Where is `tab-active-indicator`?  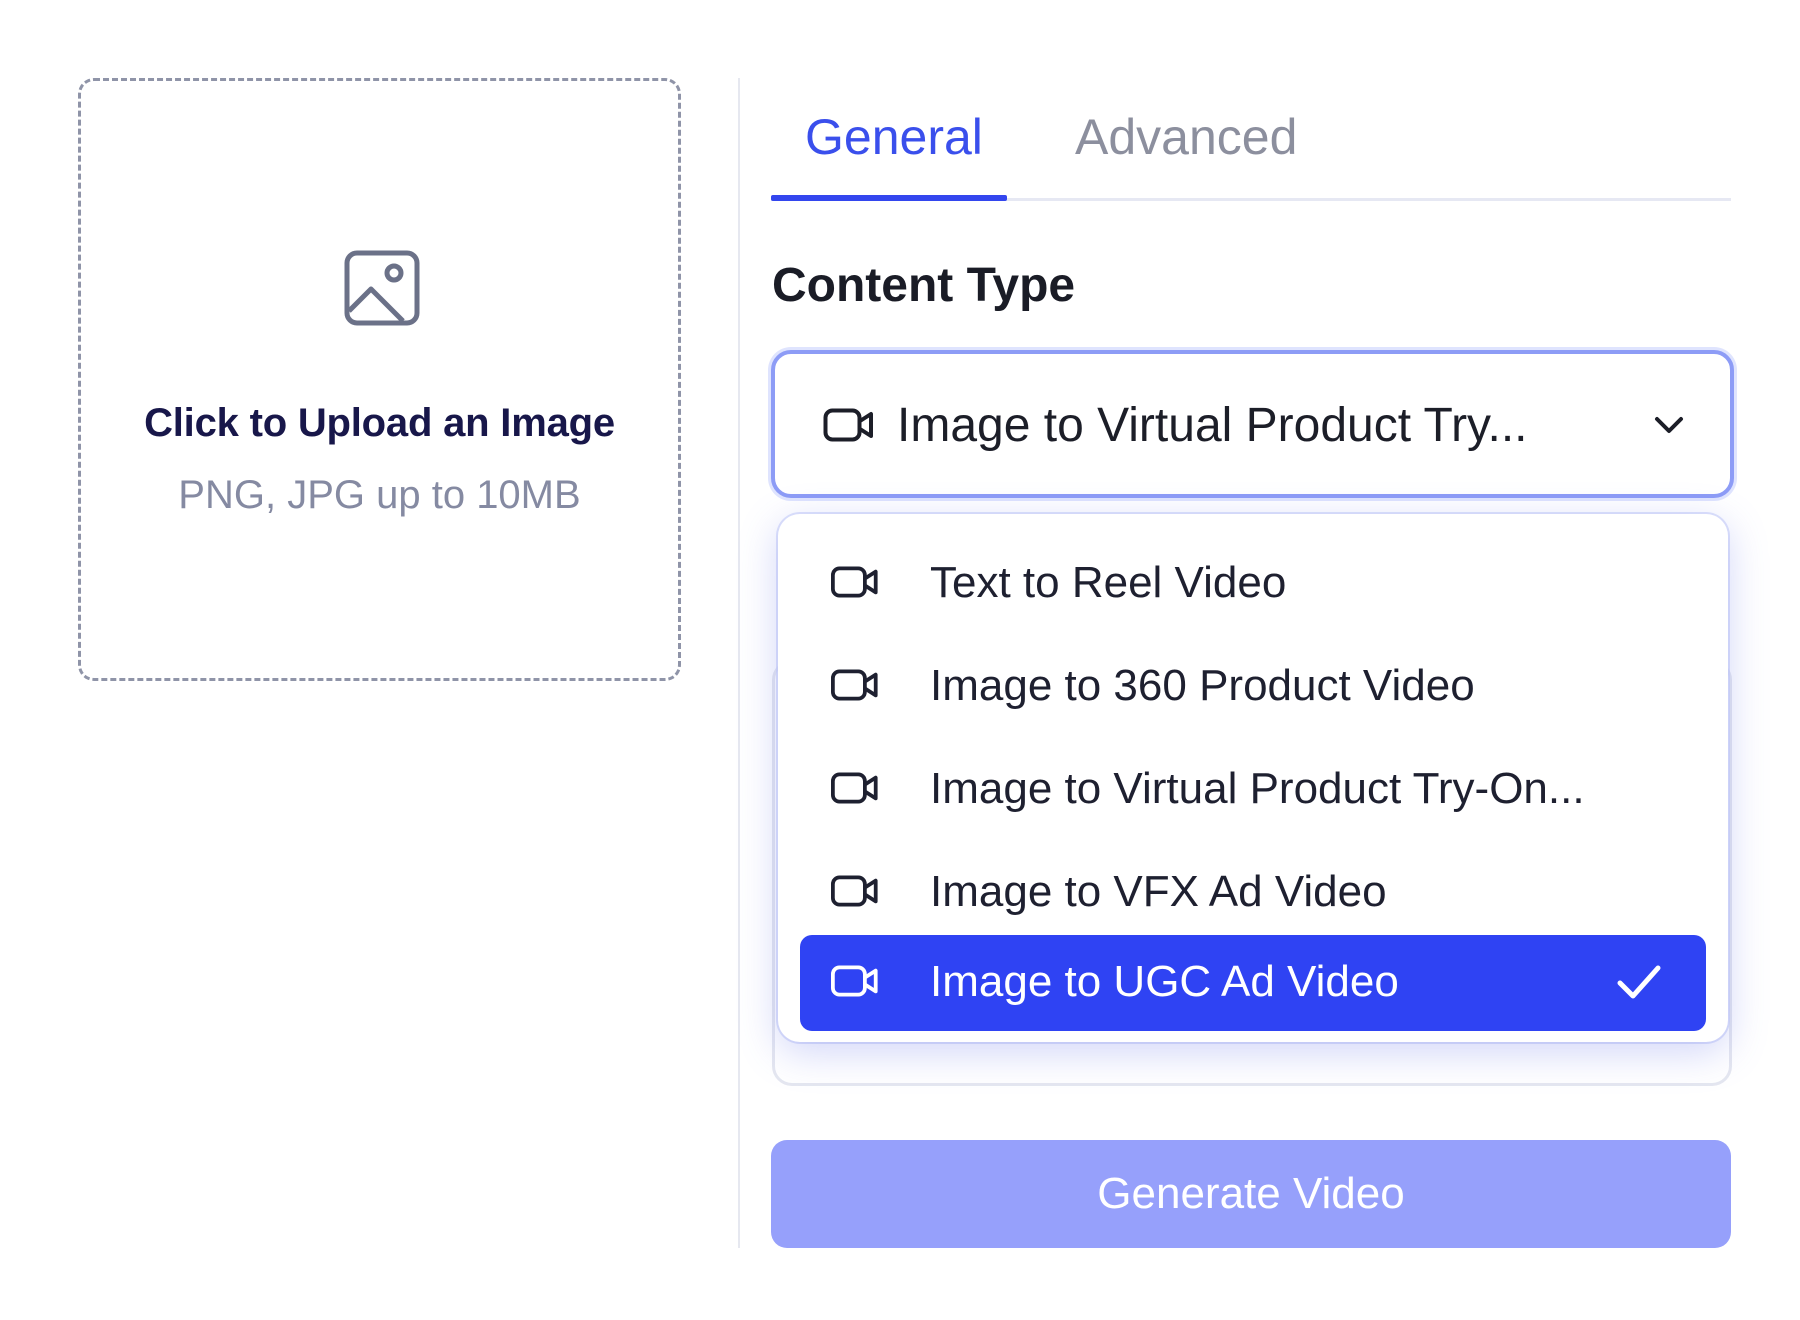
tab-active-indicator is located at coordinates (889, 198).